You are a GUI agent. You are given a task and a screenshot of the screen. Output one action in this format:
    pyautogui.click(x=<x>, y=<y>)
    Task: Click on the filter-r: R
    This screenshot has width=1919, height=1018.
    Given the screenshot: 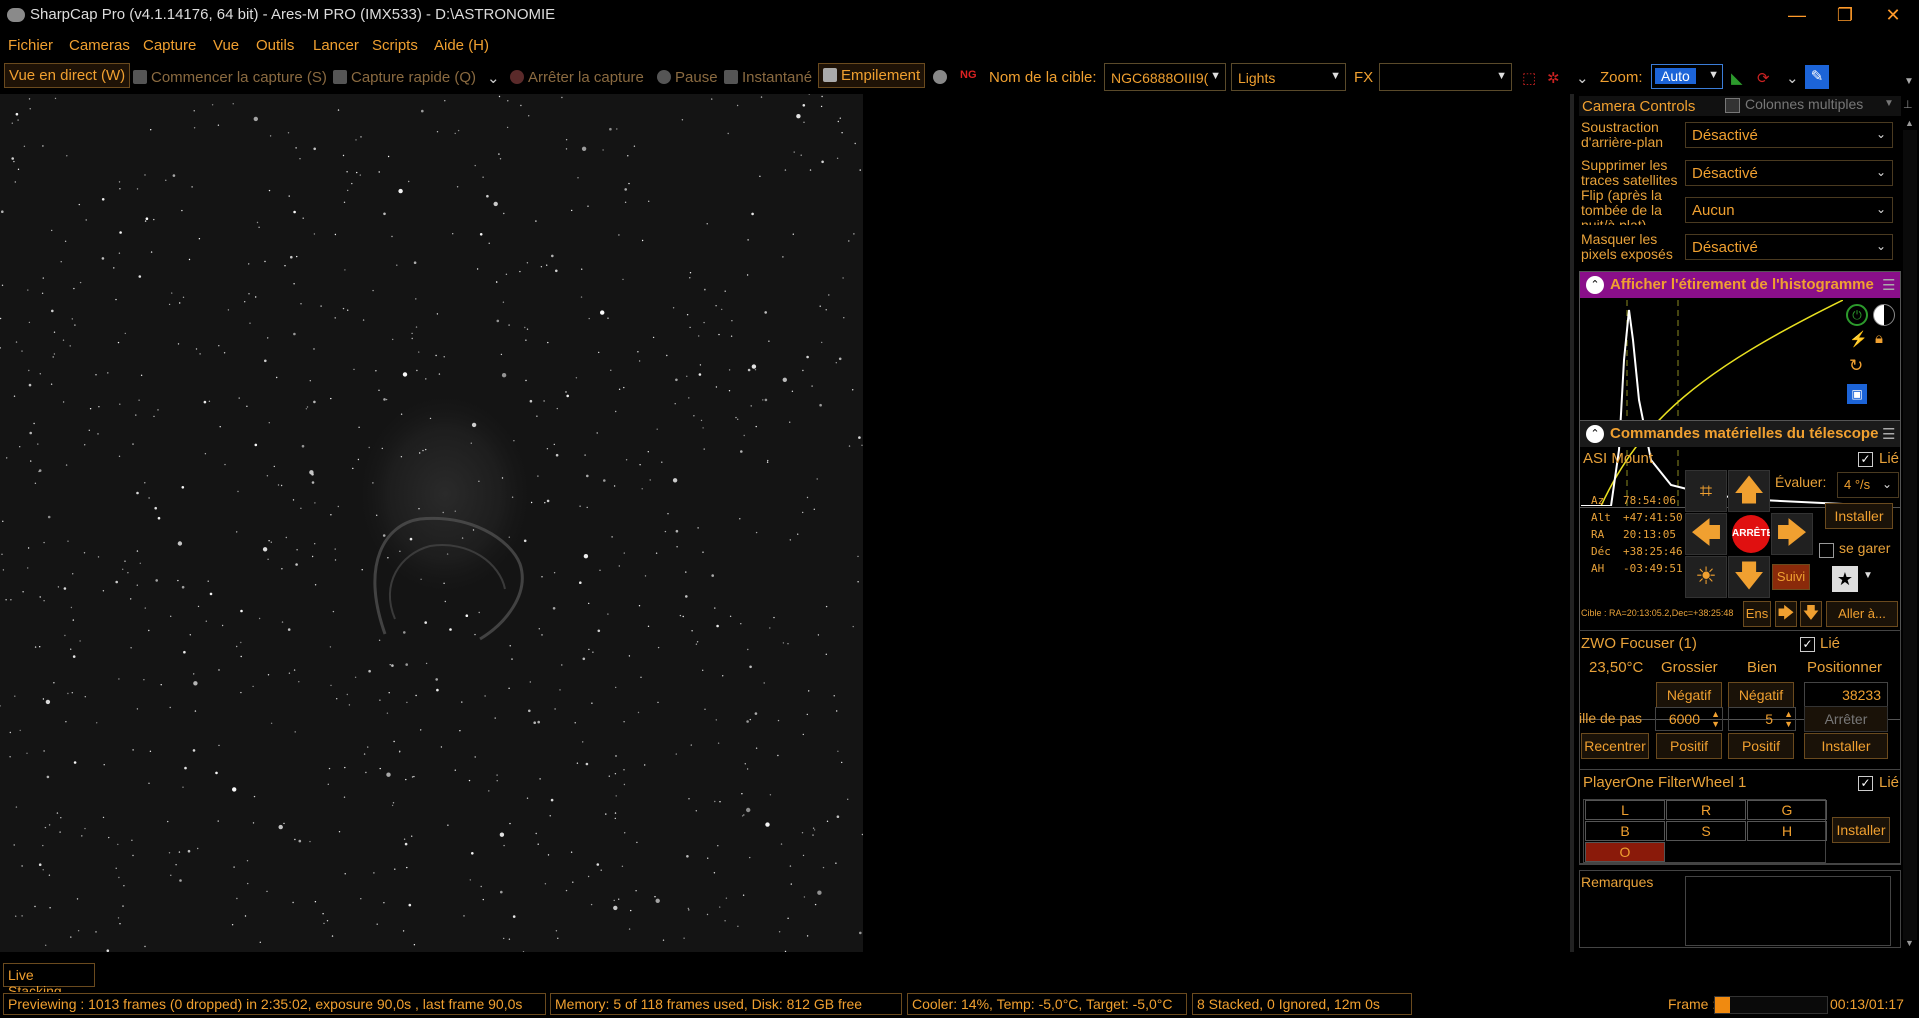 What is the action you would take?
    pyautogui.click(x=1706, y=810)
    